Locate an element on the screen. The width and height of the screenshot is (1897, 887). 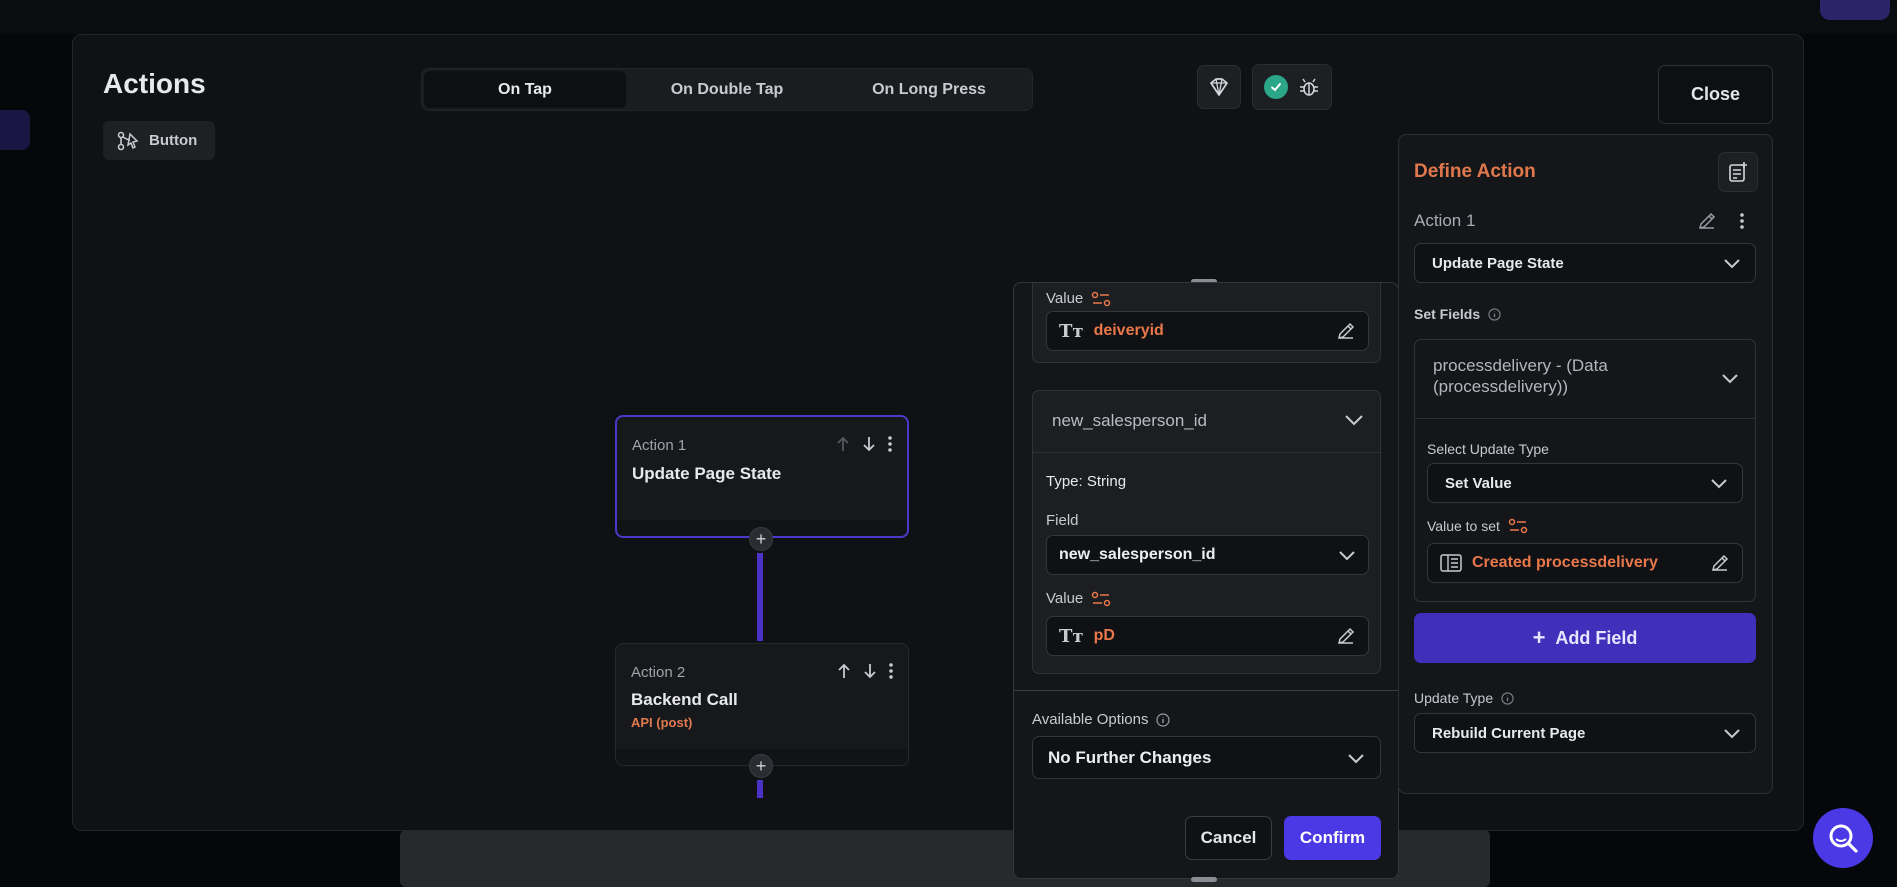
action-node-1: Action 1 Update Page State is located at coordinates (762, 476).